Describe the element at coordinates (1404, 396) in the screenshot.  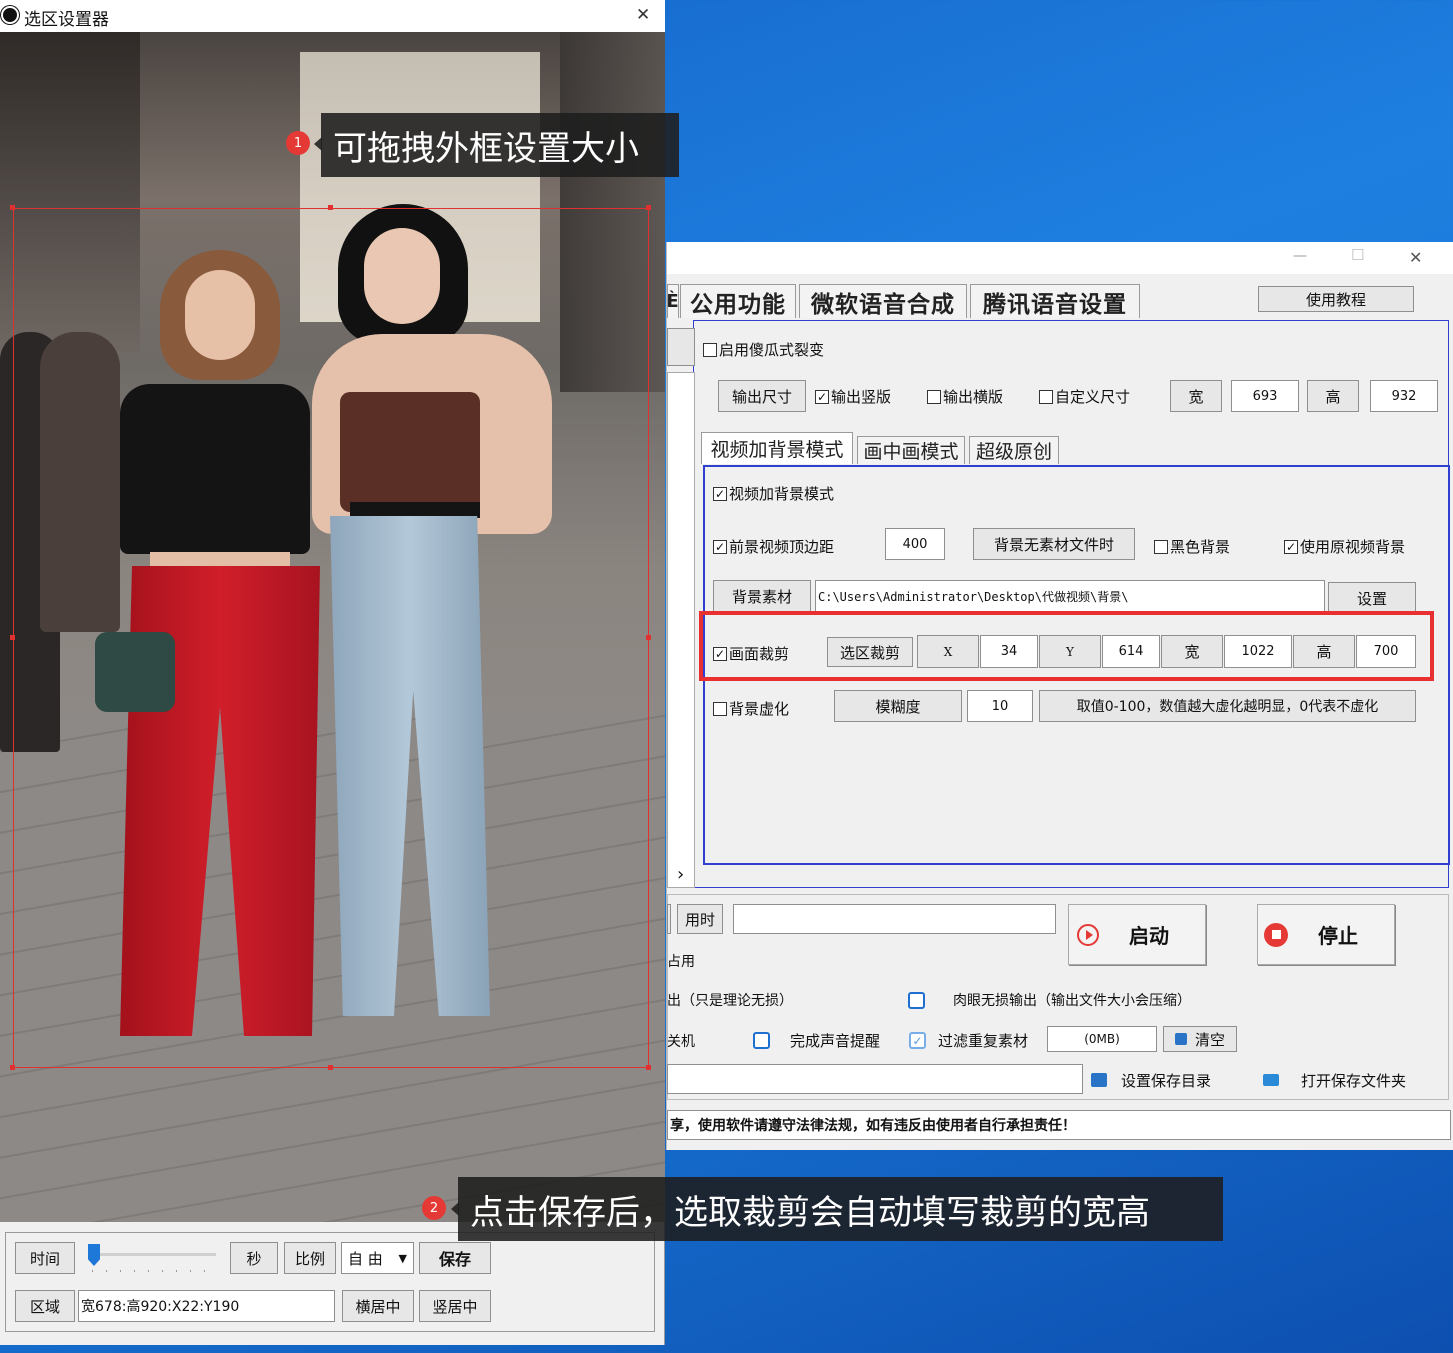
I see `height-input: 932` at that location.